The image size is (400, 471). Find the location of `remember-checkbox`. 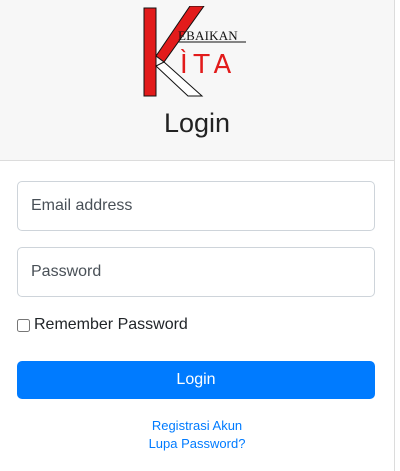

remember-checkbox is located at coordinates (23, 325).